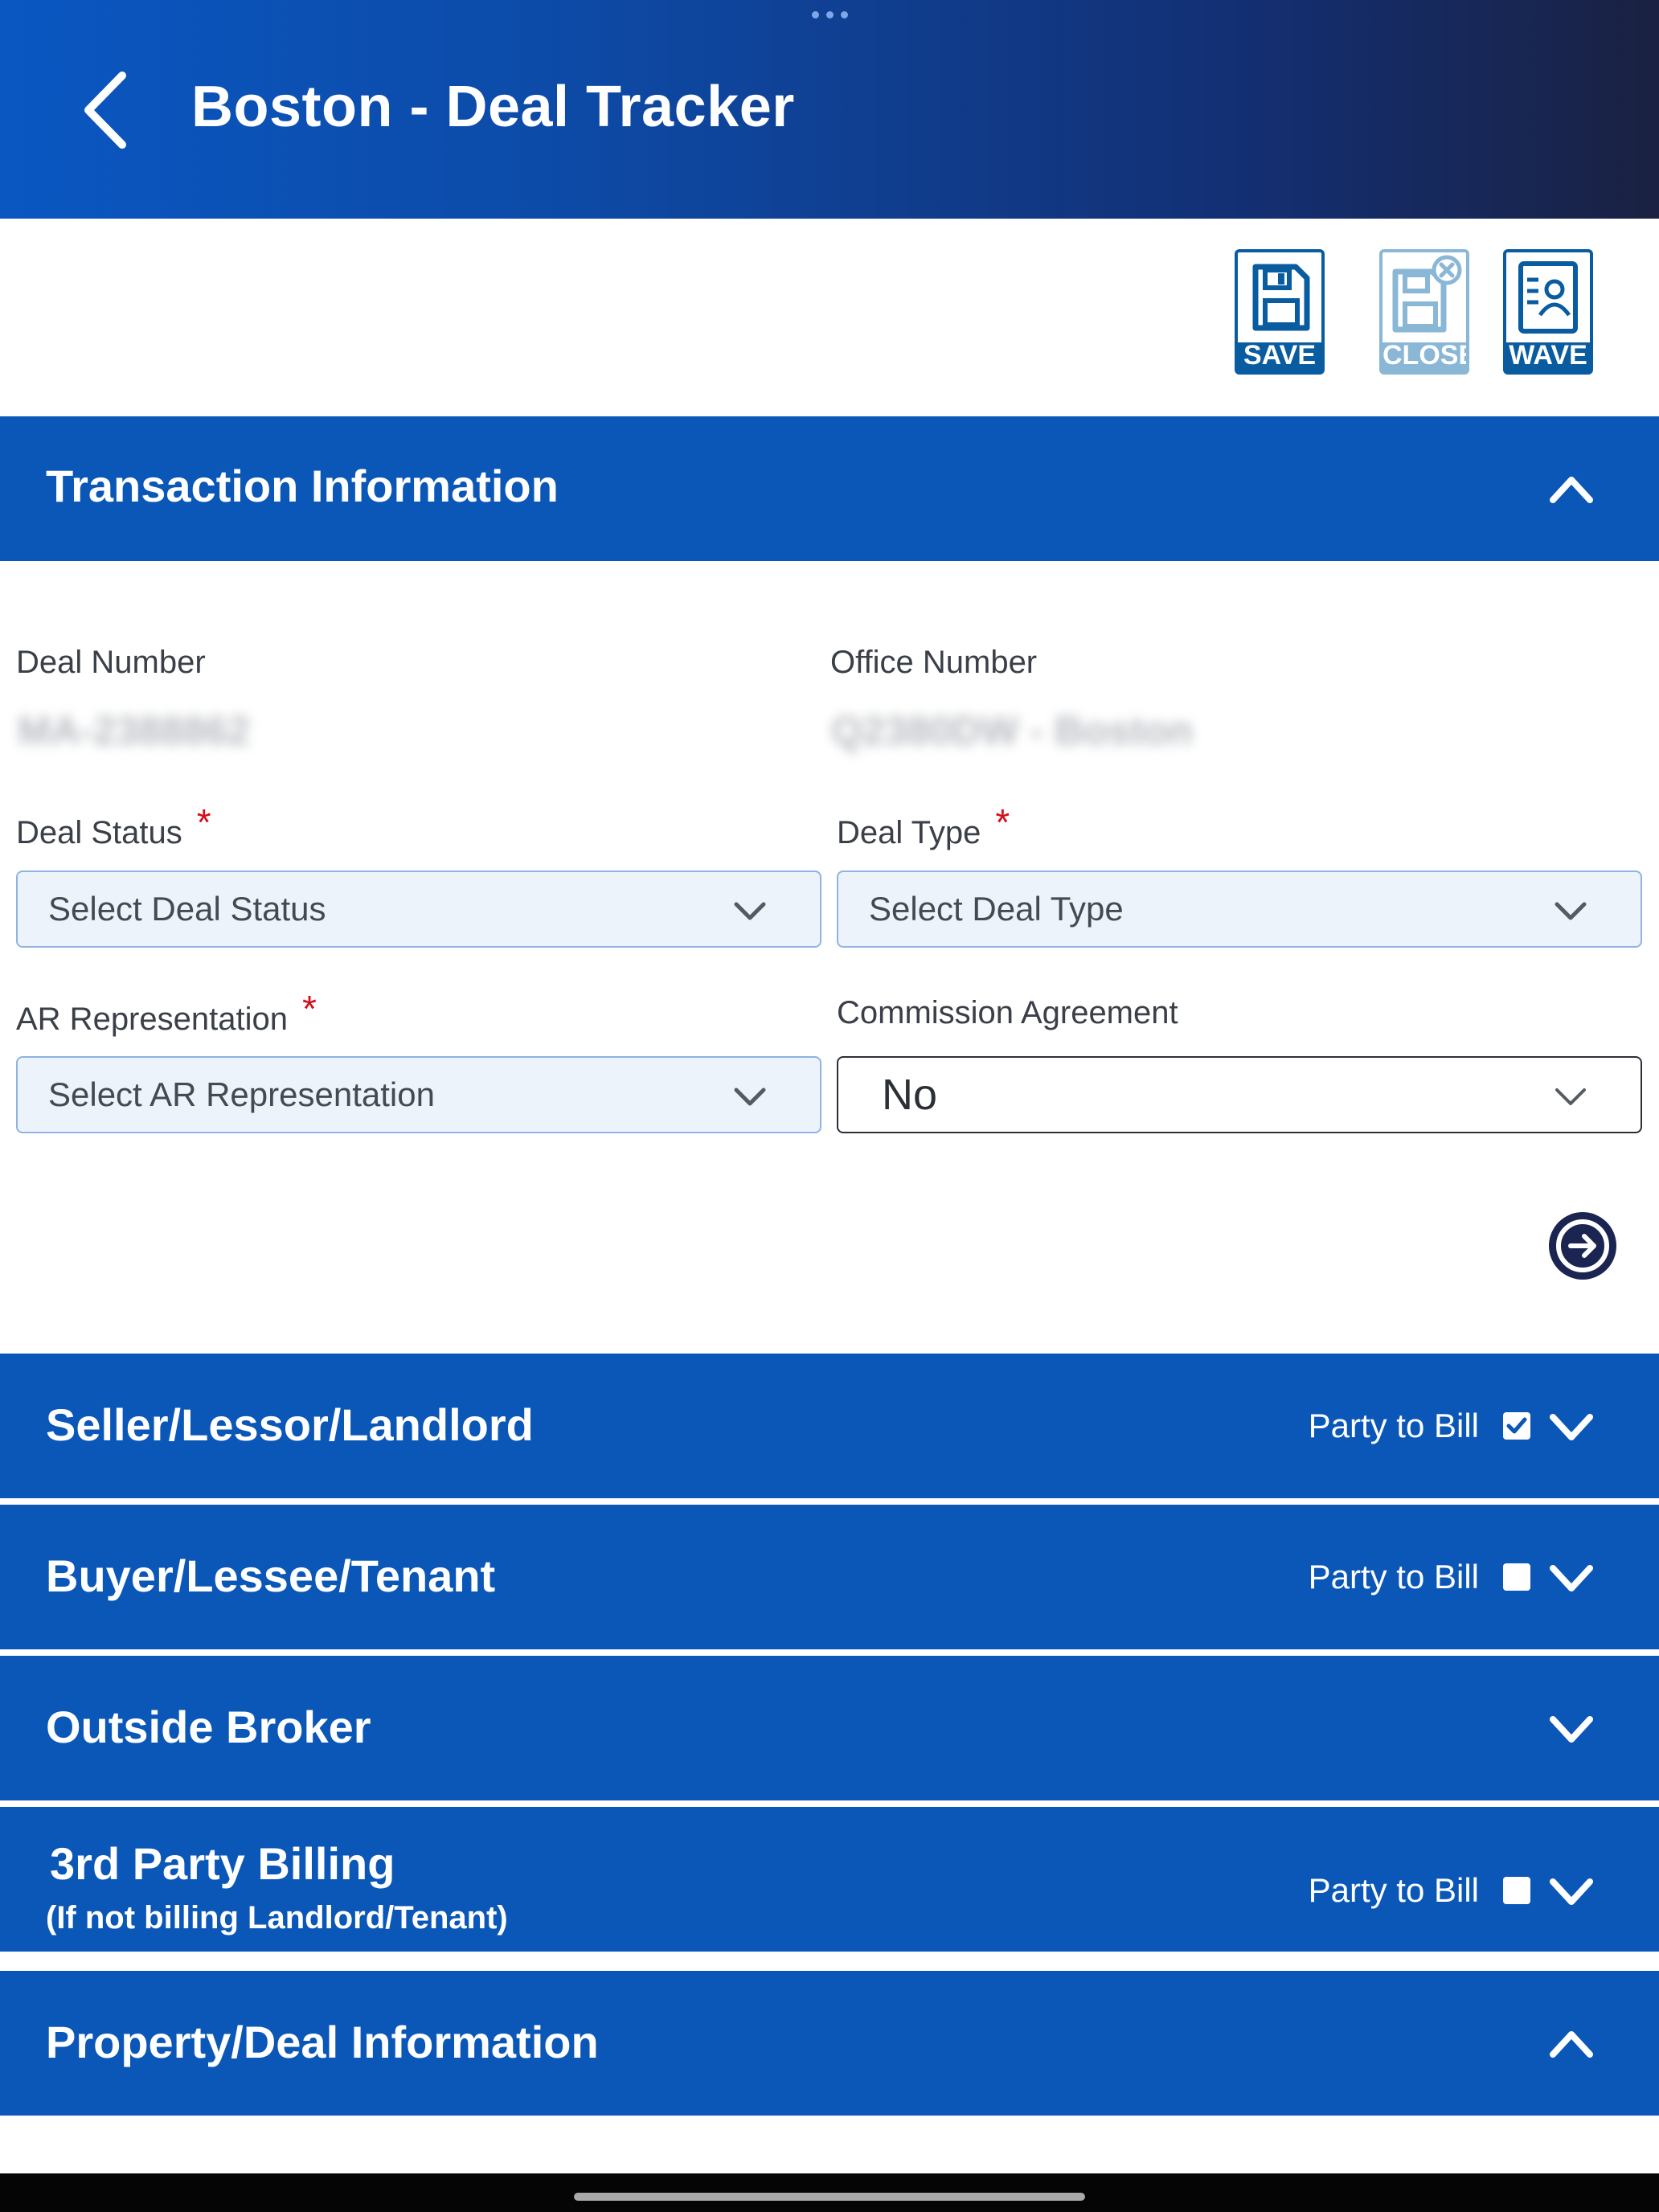 The height and width of the screenshot is (2212, 1659). I want to click on section-title: Transaction Information, so click(302, 486).